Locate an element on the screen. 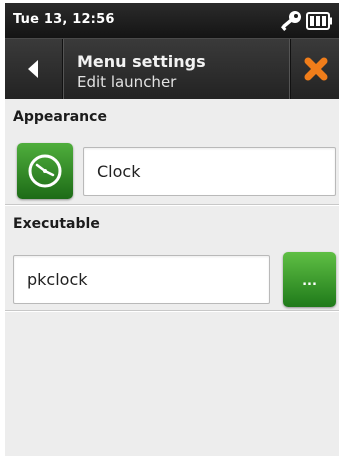  launcher-icon-button is located at coordinates (45, 171).